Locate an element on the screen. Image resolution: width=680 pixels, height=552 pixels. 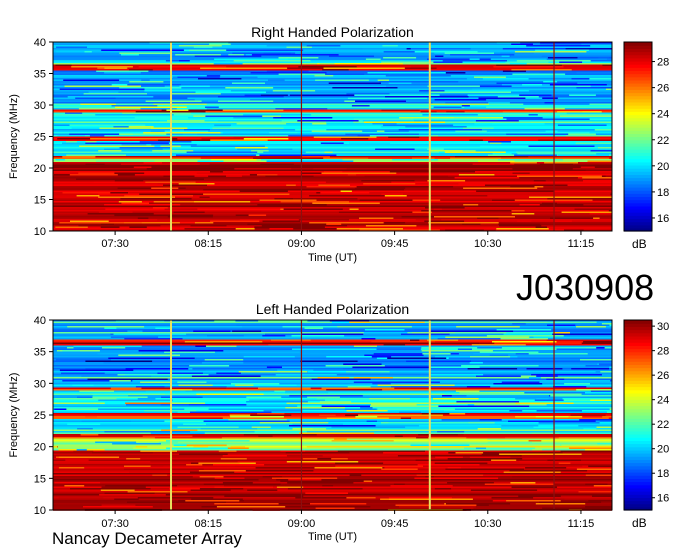
colorbar-tick-label: 30 is located at coordinates (663, 327).